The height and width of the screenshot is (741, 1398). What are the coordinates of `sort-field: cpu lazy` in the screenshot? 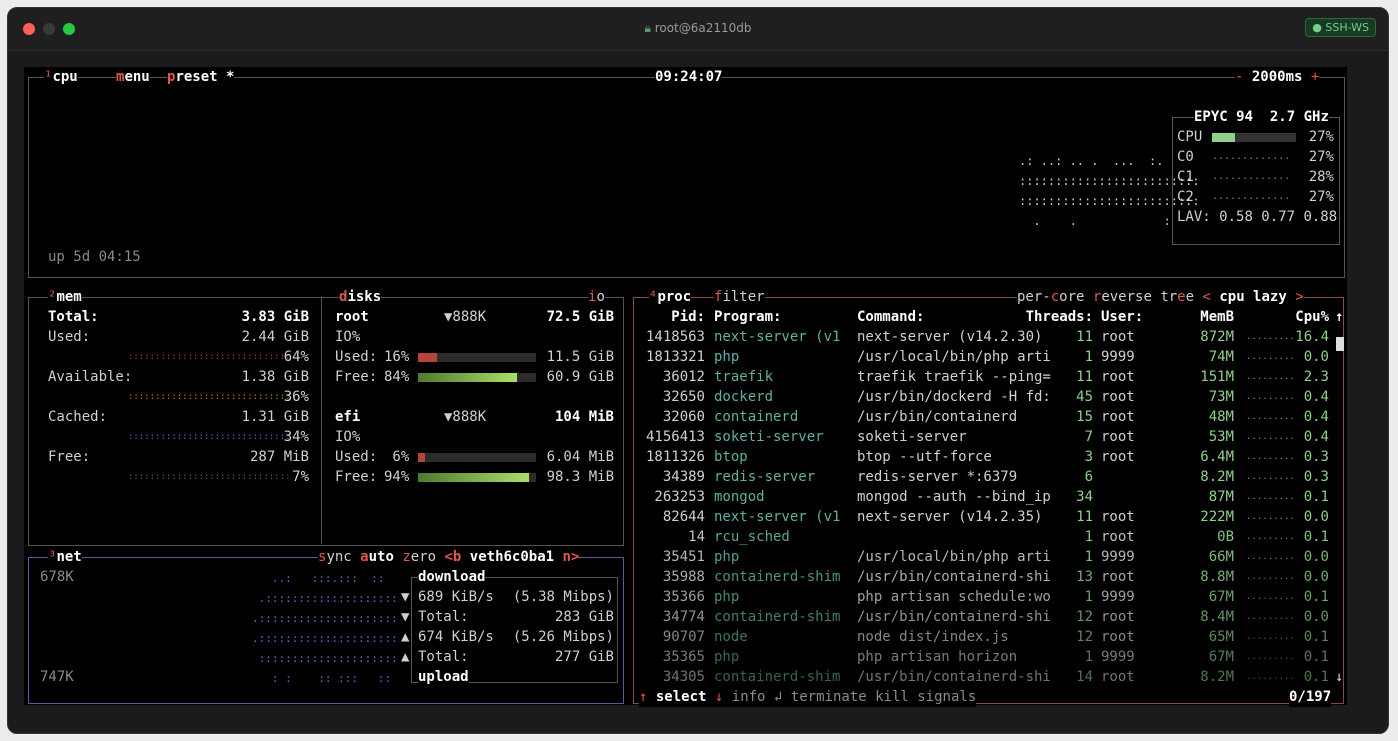 It's located at (1252, 297).